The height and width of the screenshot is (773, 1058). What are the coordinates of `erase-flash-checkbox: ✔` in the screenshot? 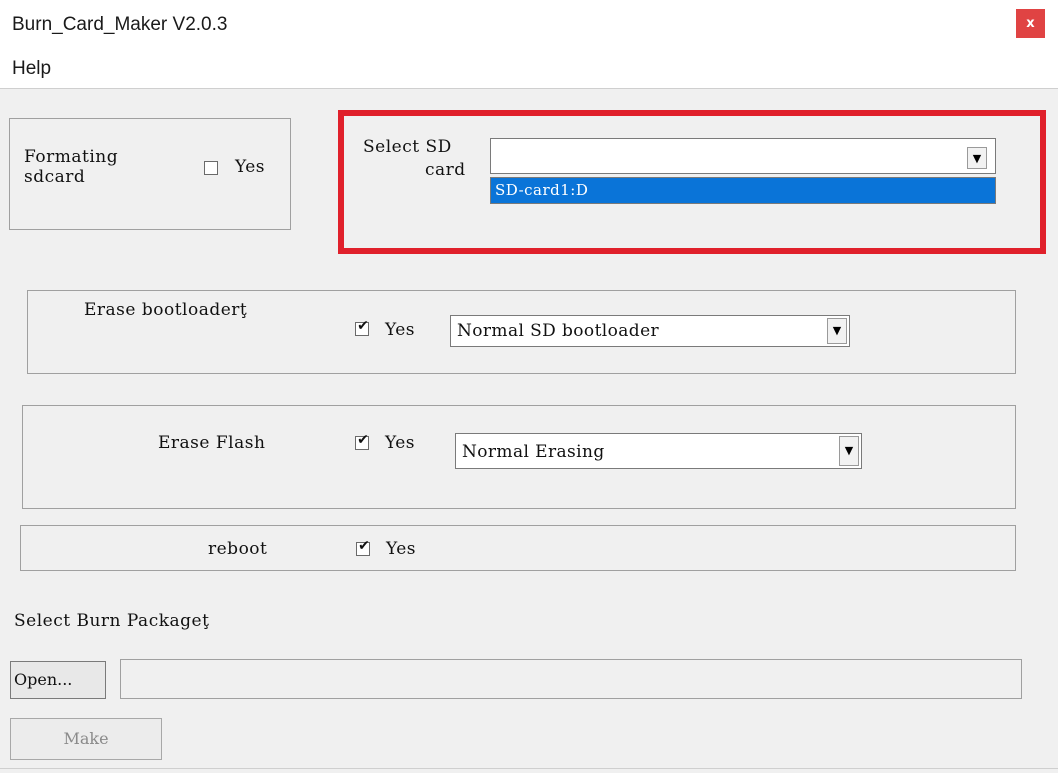 It's located at (362, 441).